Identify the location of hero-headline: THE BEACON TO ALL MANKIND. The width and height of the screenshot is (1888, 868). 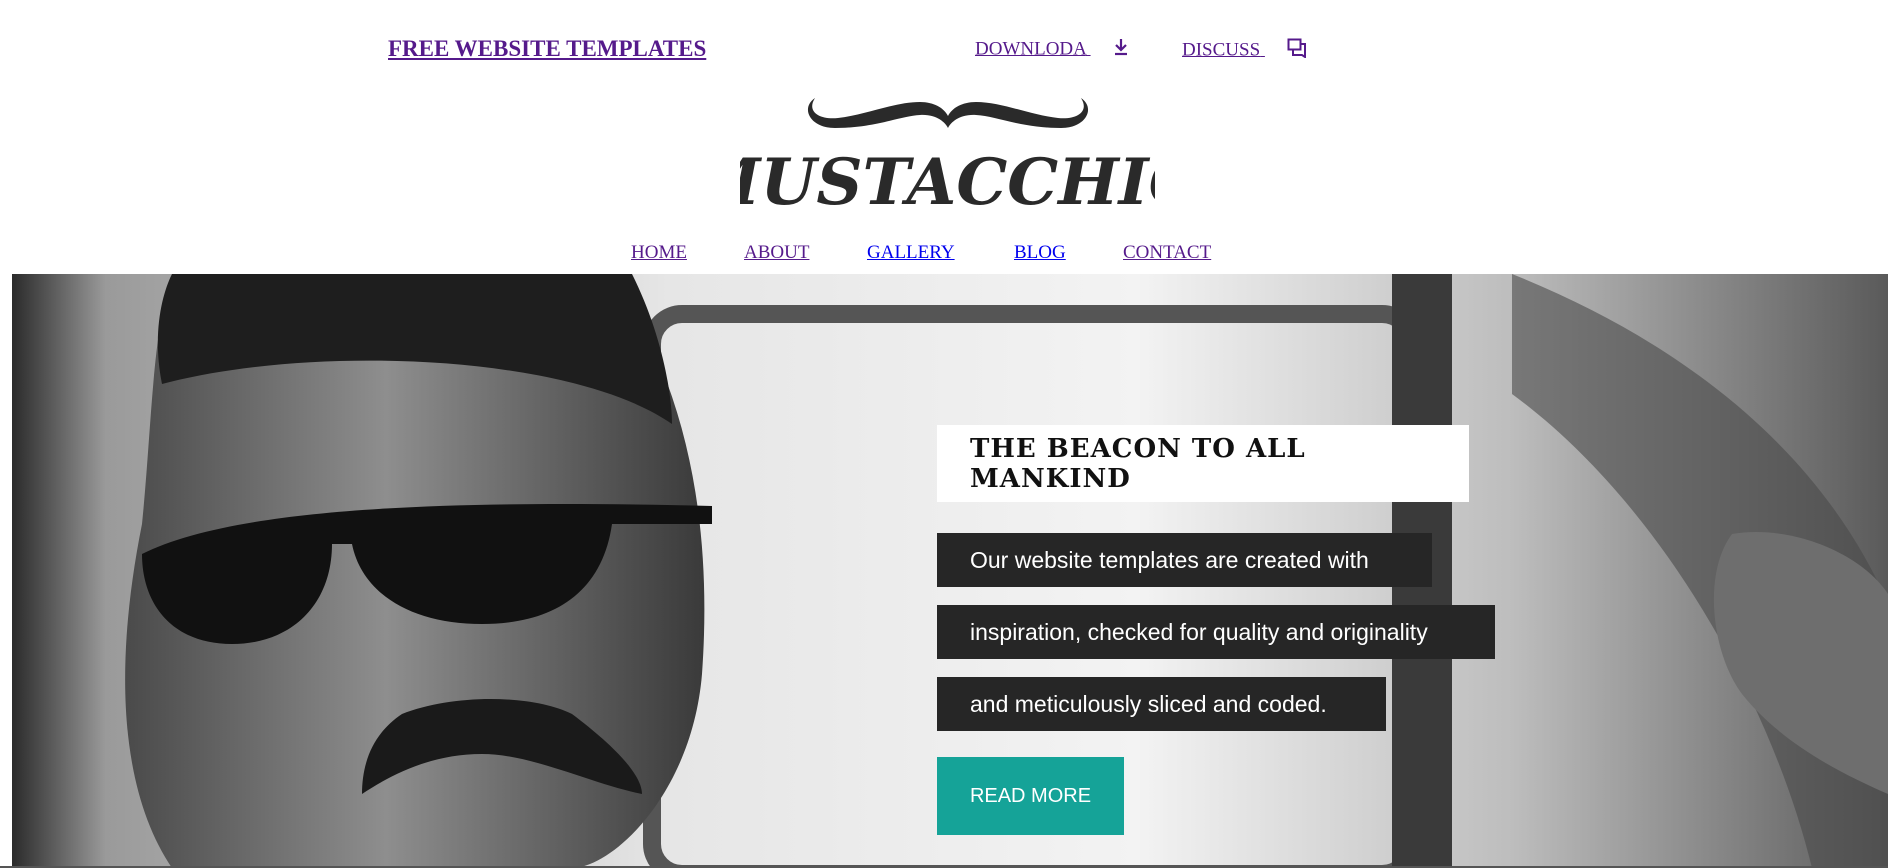
(1138, 463).